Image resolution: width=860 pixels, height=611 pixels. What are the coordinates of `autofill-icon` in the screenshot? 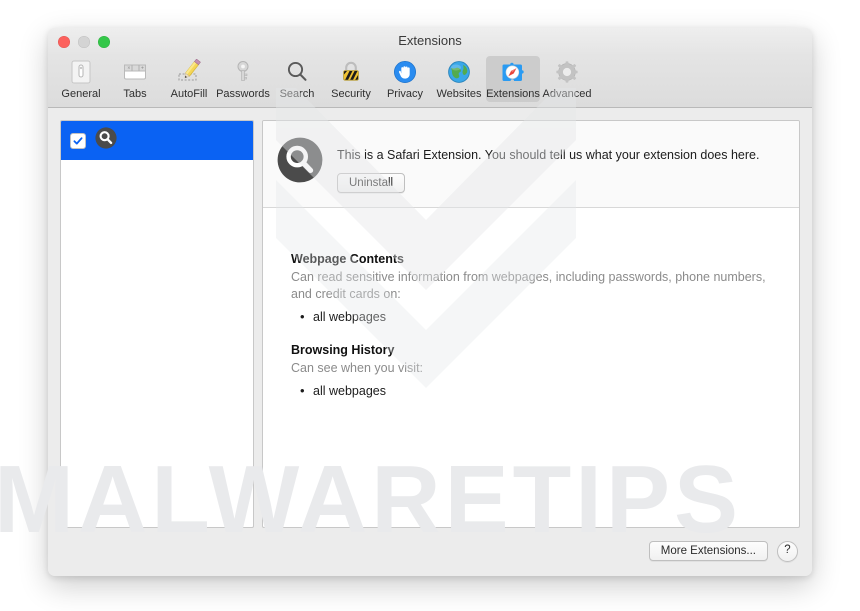 It's located at (189, 72).